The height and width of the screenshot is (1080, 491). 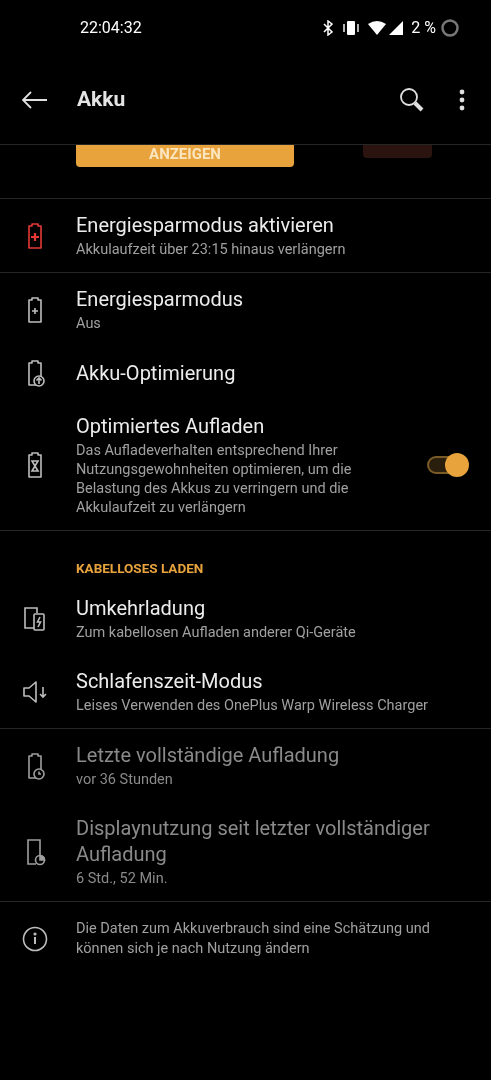 I want to click on item-title: Letzte vollständige Aufladung, so click(x=208, y=755).